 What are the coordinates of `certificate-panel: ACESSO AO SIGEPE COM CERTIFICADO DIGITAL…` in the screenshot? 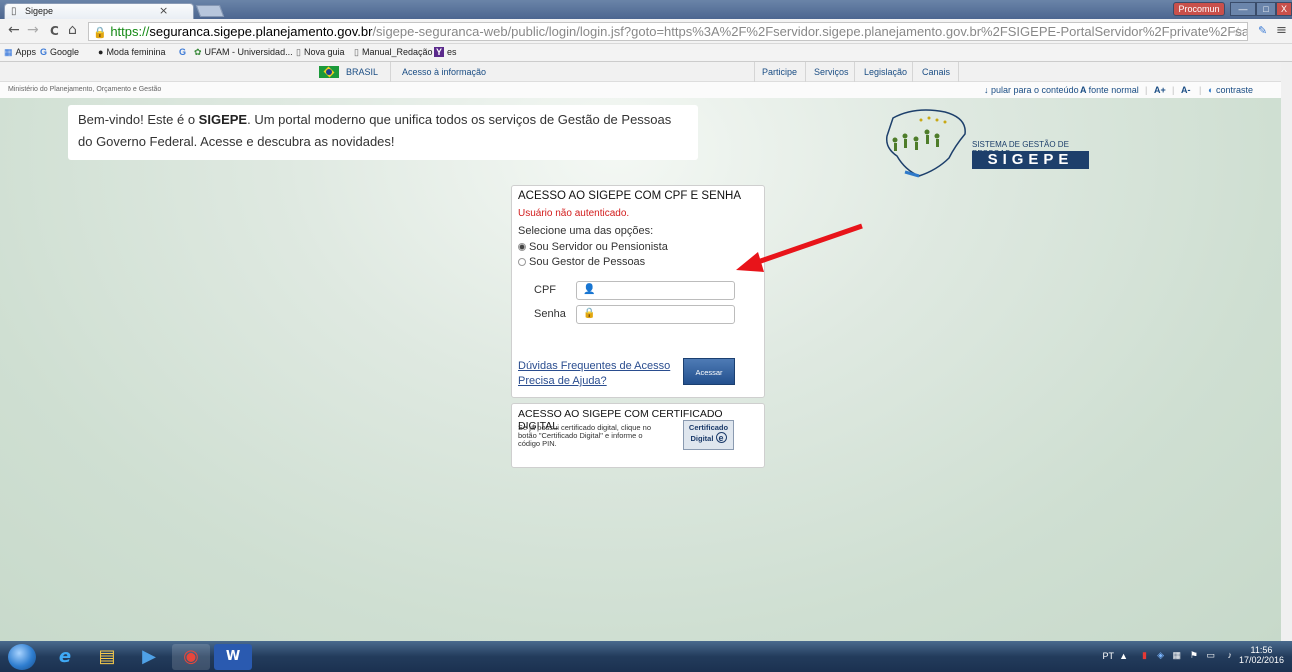 It's located at (638, 435).